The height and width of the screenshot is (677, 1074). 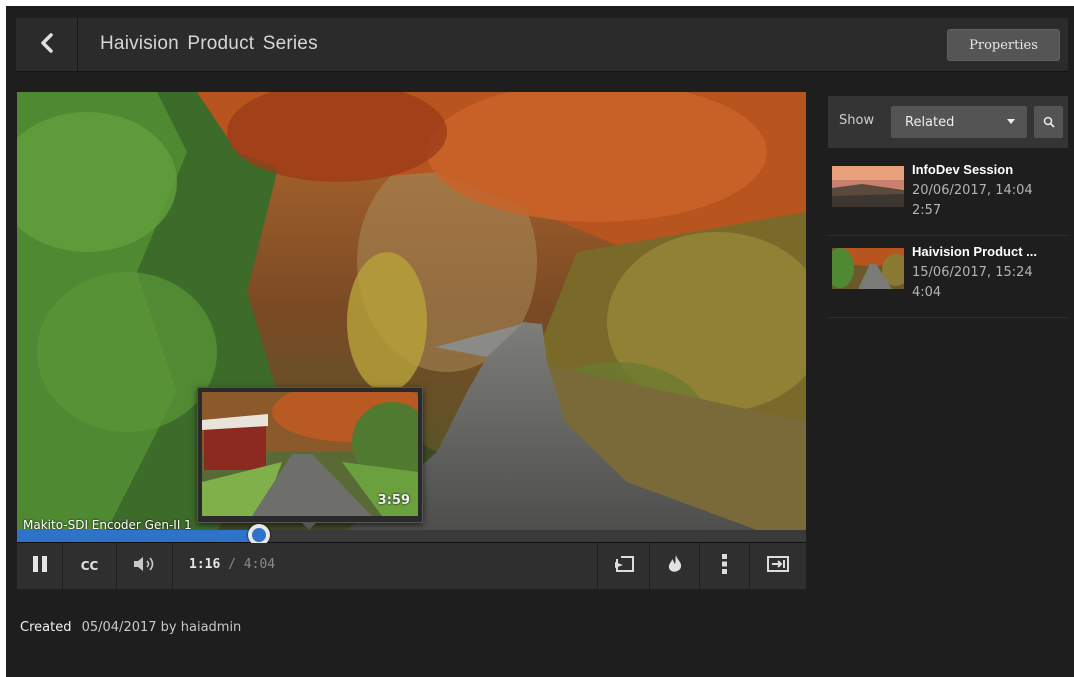 What do you see at coordinates (1003, 45) in the screenshot?
I see `properties-button: Properties` at bounding box center [1003, 45].